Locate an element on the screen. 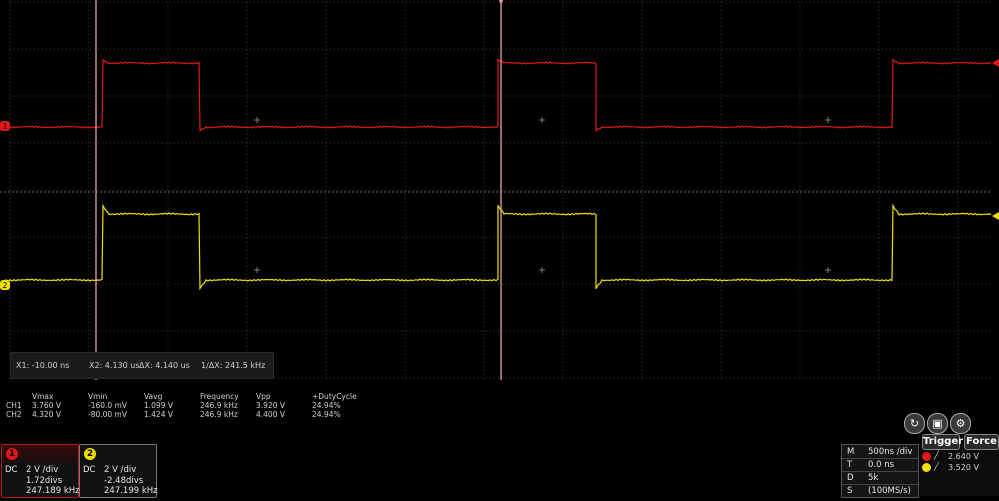  ch1-trigger-level-marker is located at coordinates (995, 63).